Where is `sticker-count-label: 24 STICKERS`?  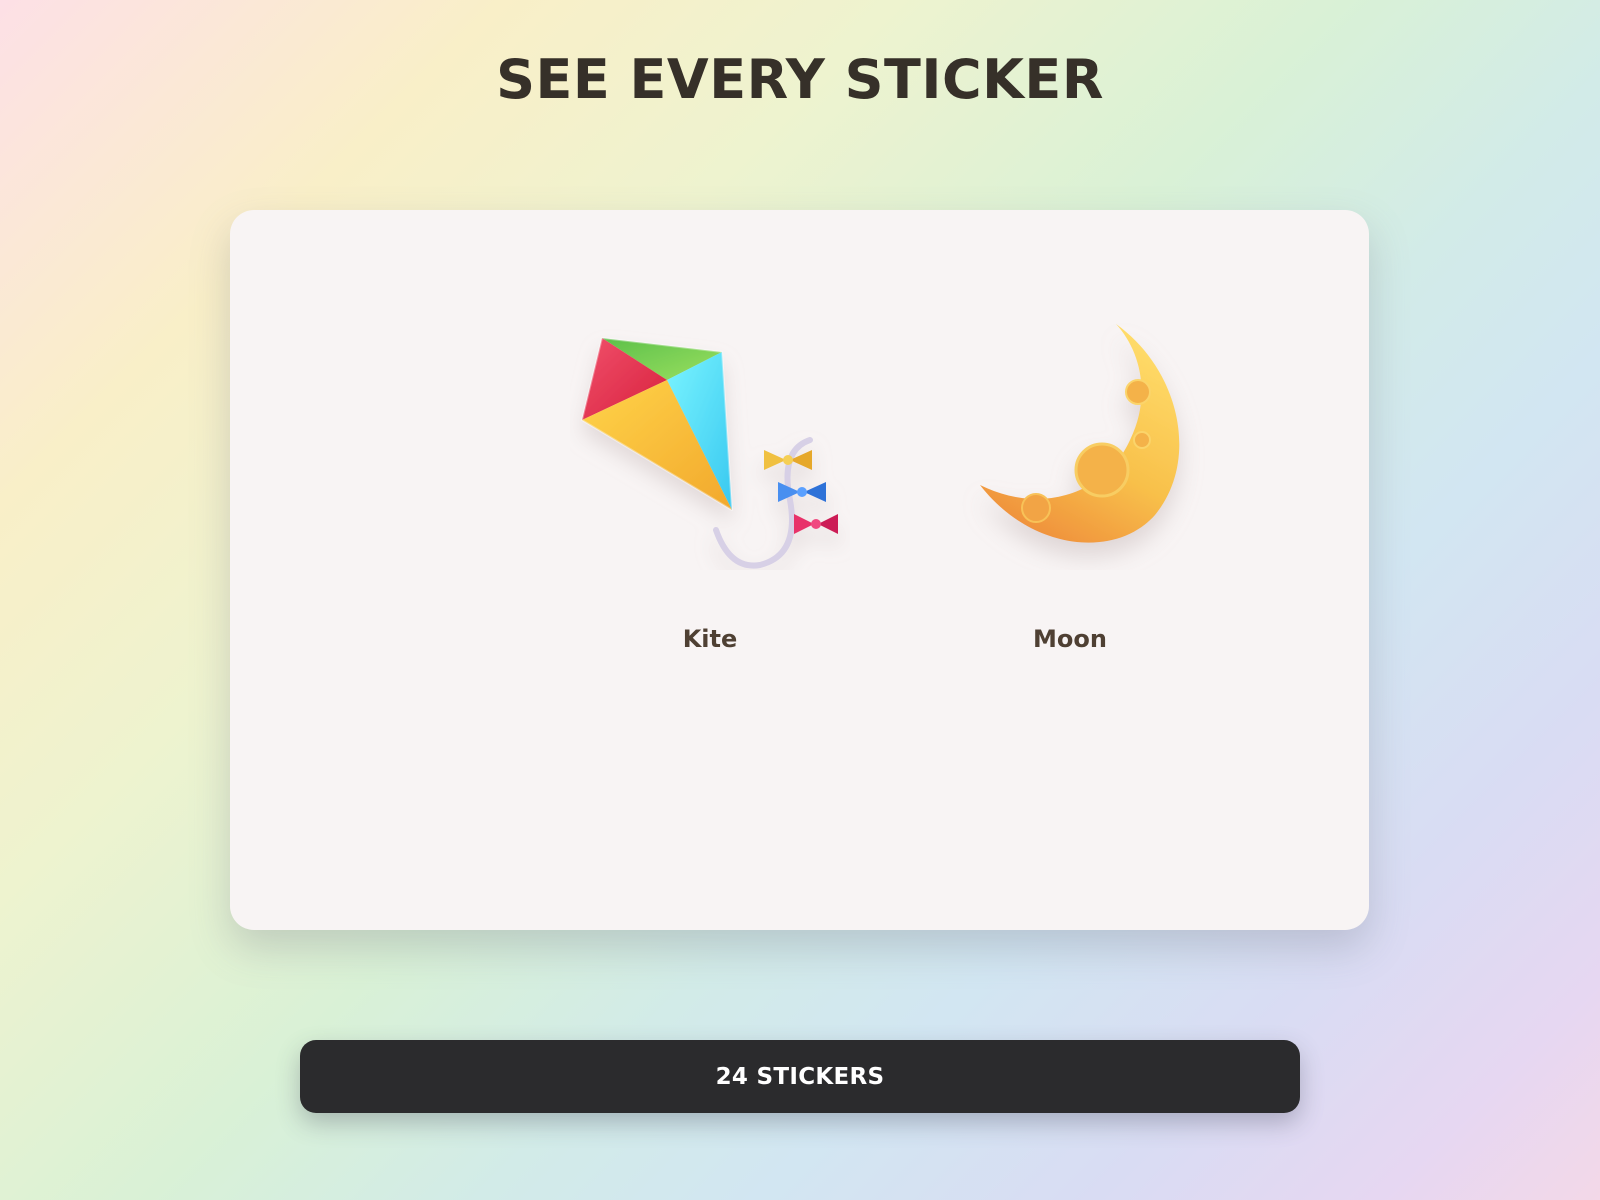
sticker-count-label: 24 STICKERS is located at coordinates (800, 1076).